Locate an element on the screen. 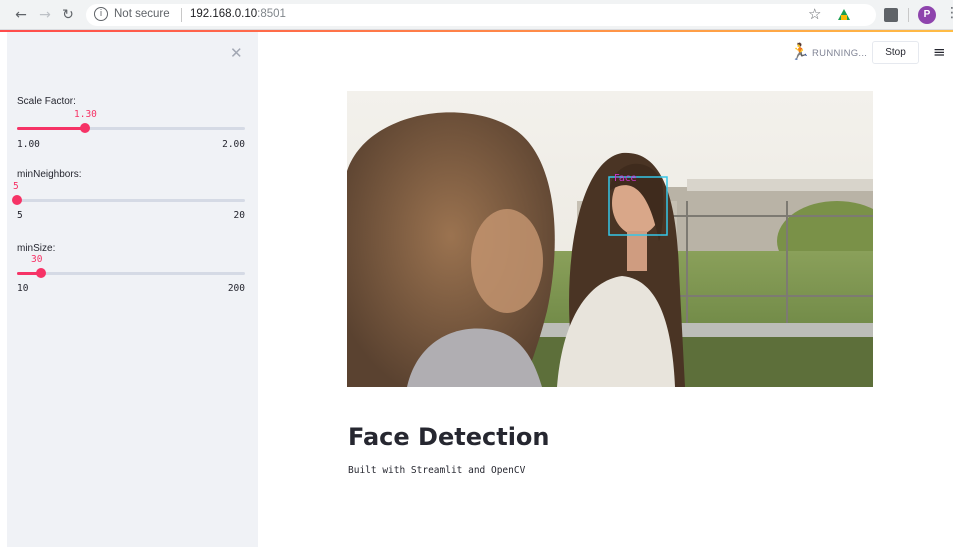 The image size is (953, 547). profile-avatar: P is located at coordinates (927, 15).